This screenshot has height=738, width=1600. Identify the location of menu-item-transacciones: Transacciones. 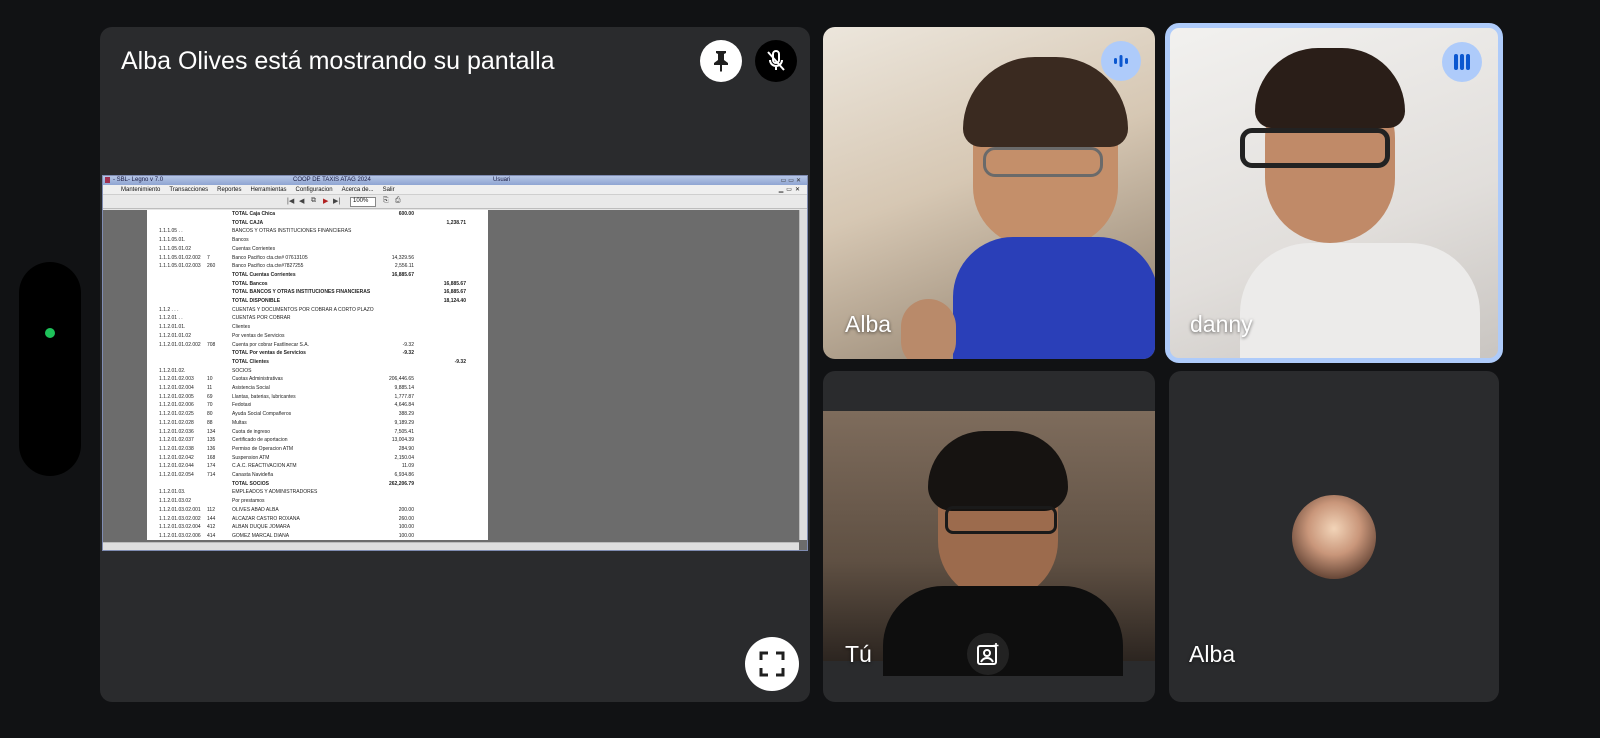
(188, 190).